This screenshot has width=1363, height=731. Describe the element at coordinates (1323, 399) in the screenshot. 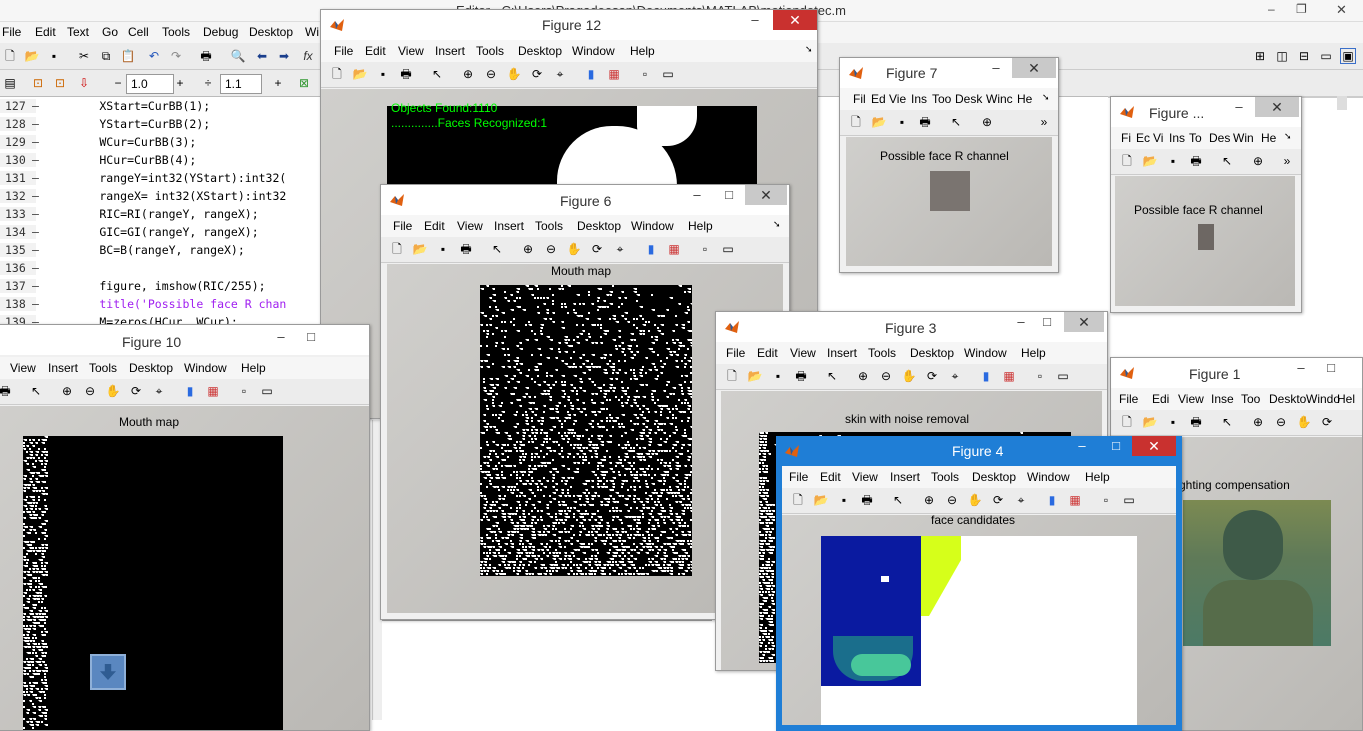

I see `menu-window: Windo` at that location.